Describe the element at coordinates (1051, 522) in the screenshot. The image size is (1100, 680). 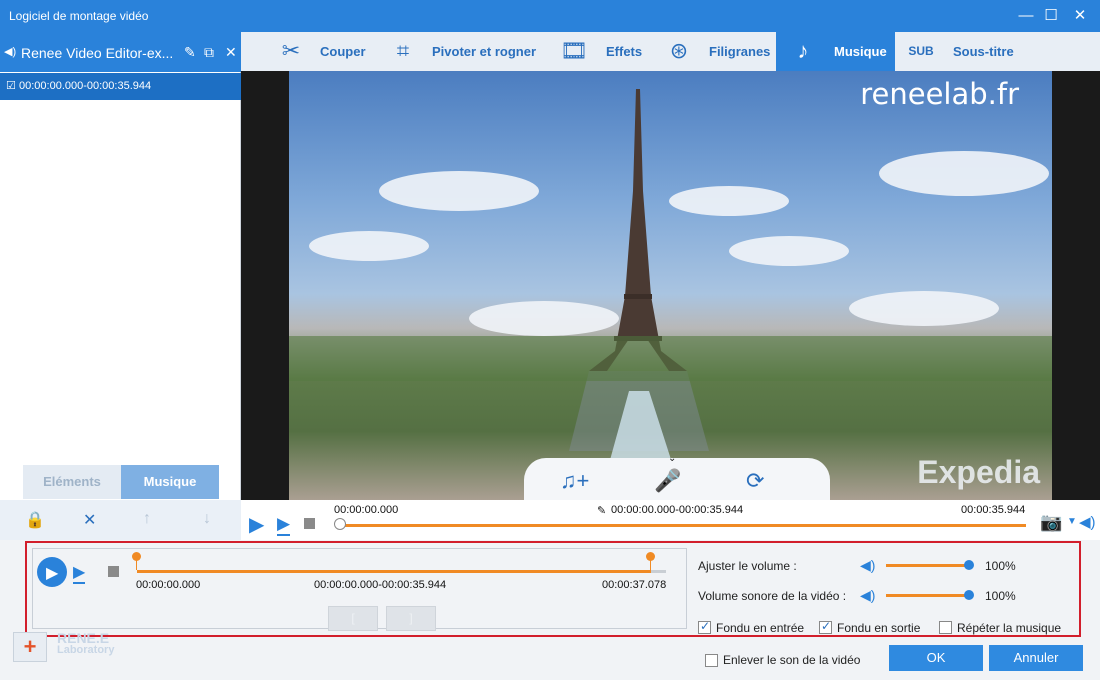
I see `camera-icon: 📷` at that location.